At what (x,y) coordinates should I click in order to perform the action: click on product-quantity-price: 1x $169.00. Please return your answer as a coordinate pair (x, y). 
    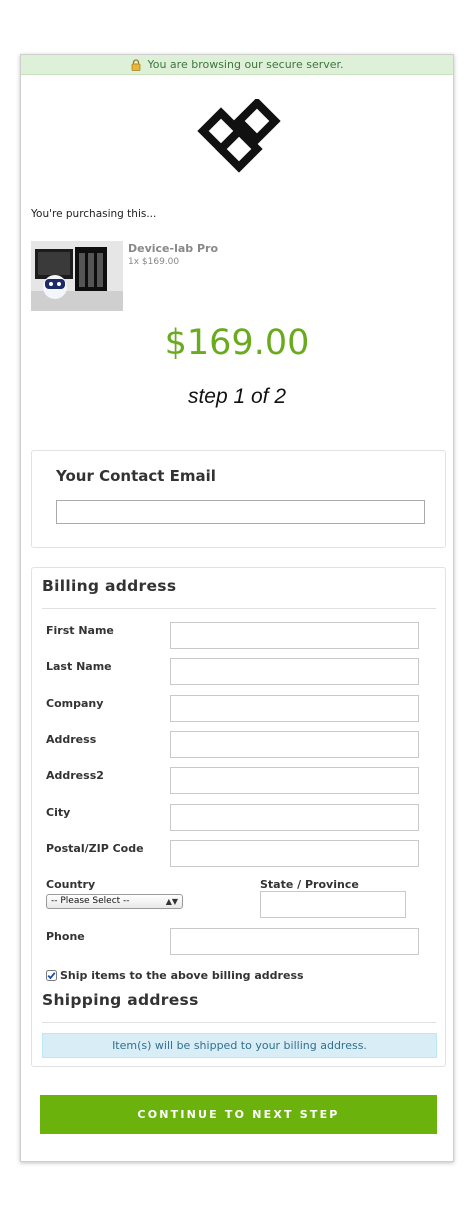
    Looking at the image, I should click on (154, 262).